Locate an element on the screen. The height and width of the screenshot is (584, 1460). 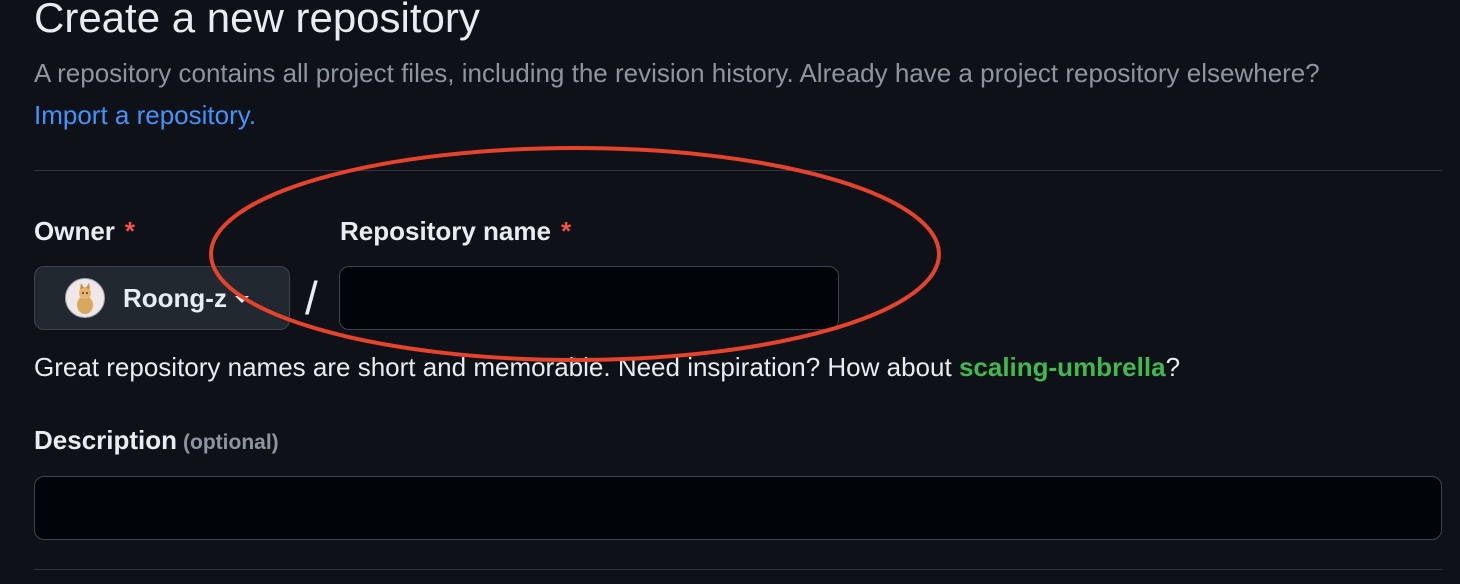
owner-name: Roong-z is located at coordinates (175, 297).